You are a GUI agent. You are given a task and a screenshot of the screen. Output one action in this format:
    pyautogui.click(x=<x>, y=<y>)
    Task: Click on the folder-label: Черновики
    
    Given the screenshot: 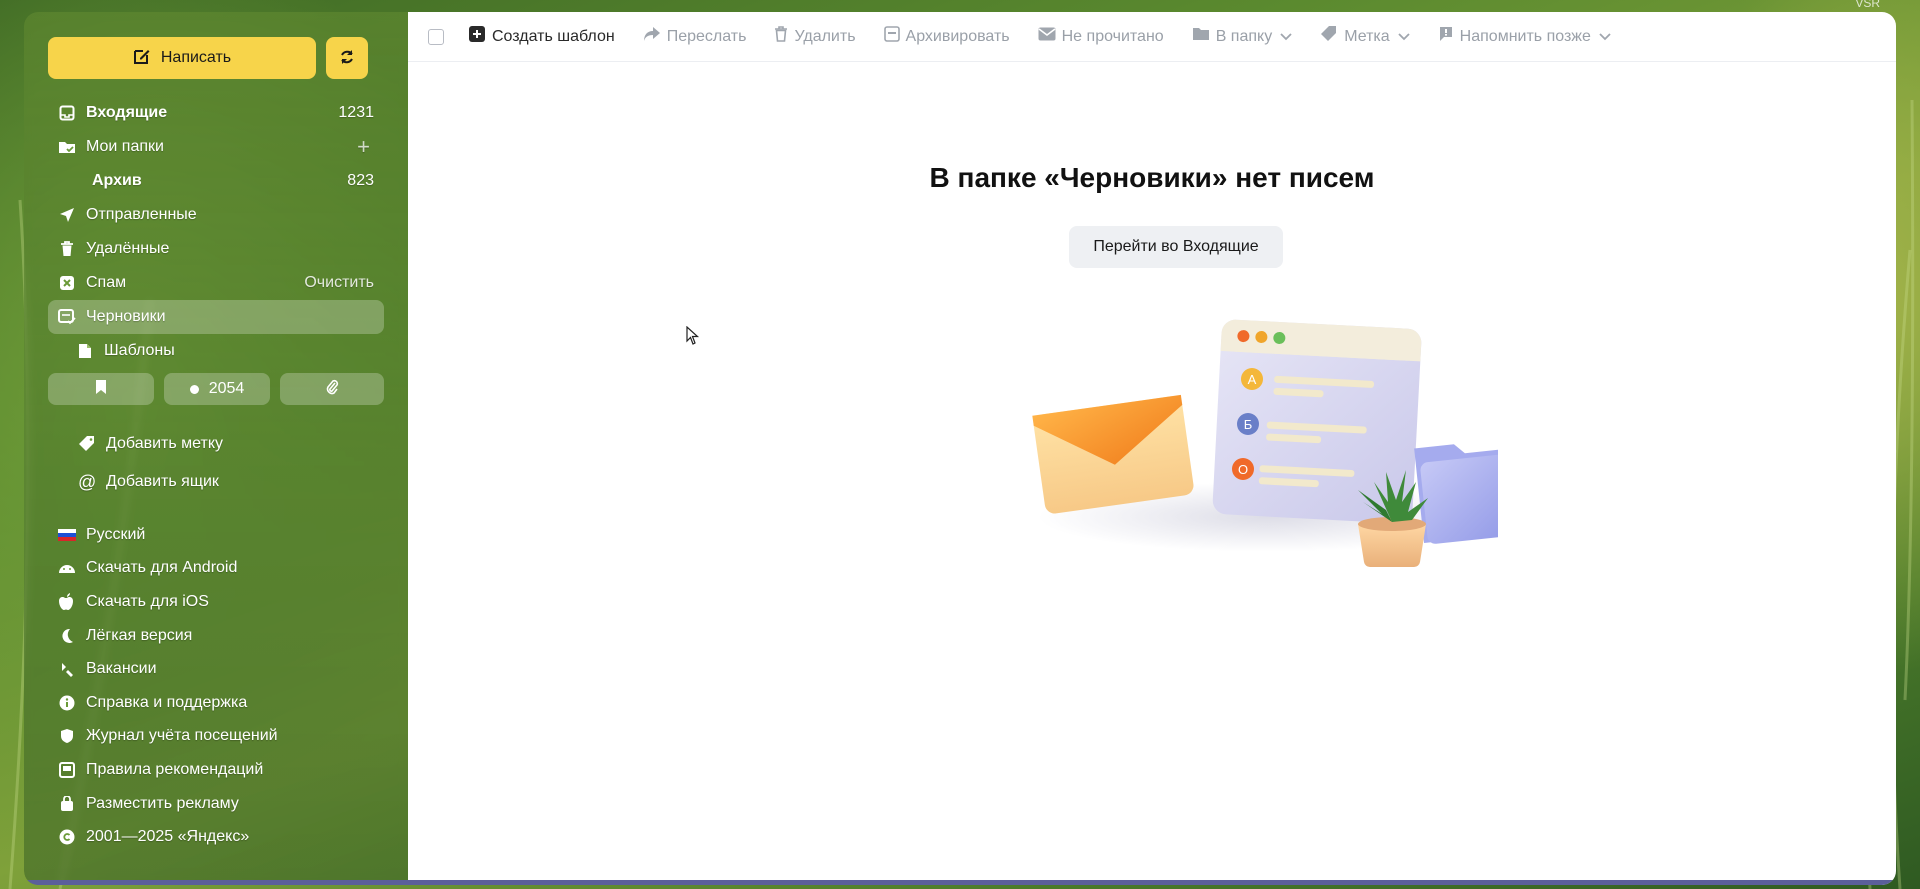 What is the action you would take?
    pyautogui.click(x=126, y=316)
    